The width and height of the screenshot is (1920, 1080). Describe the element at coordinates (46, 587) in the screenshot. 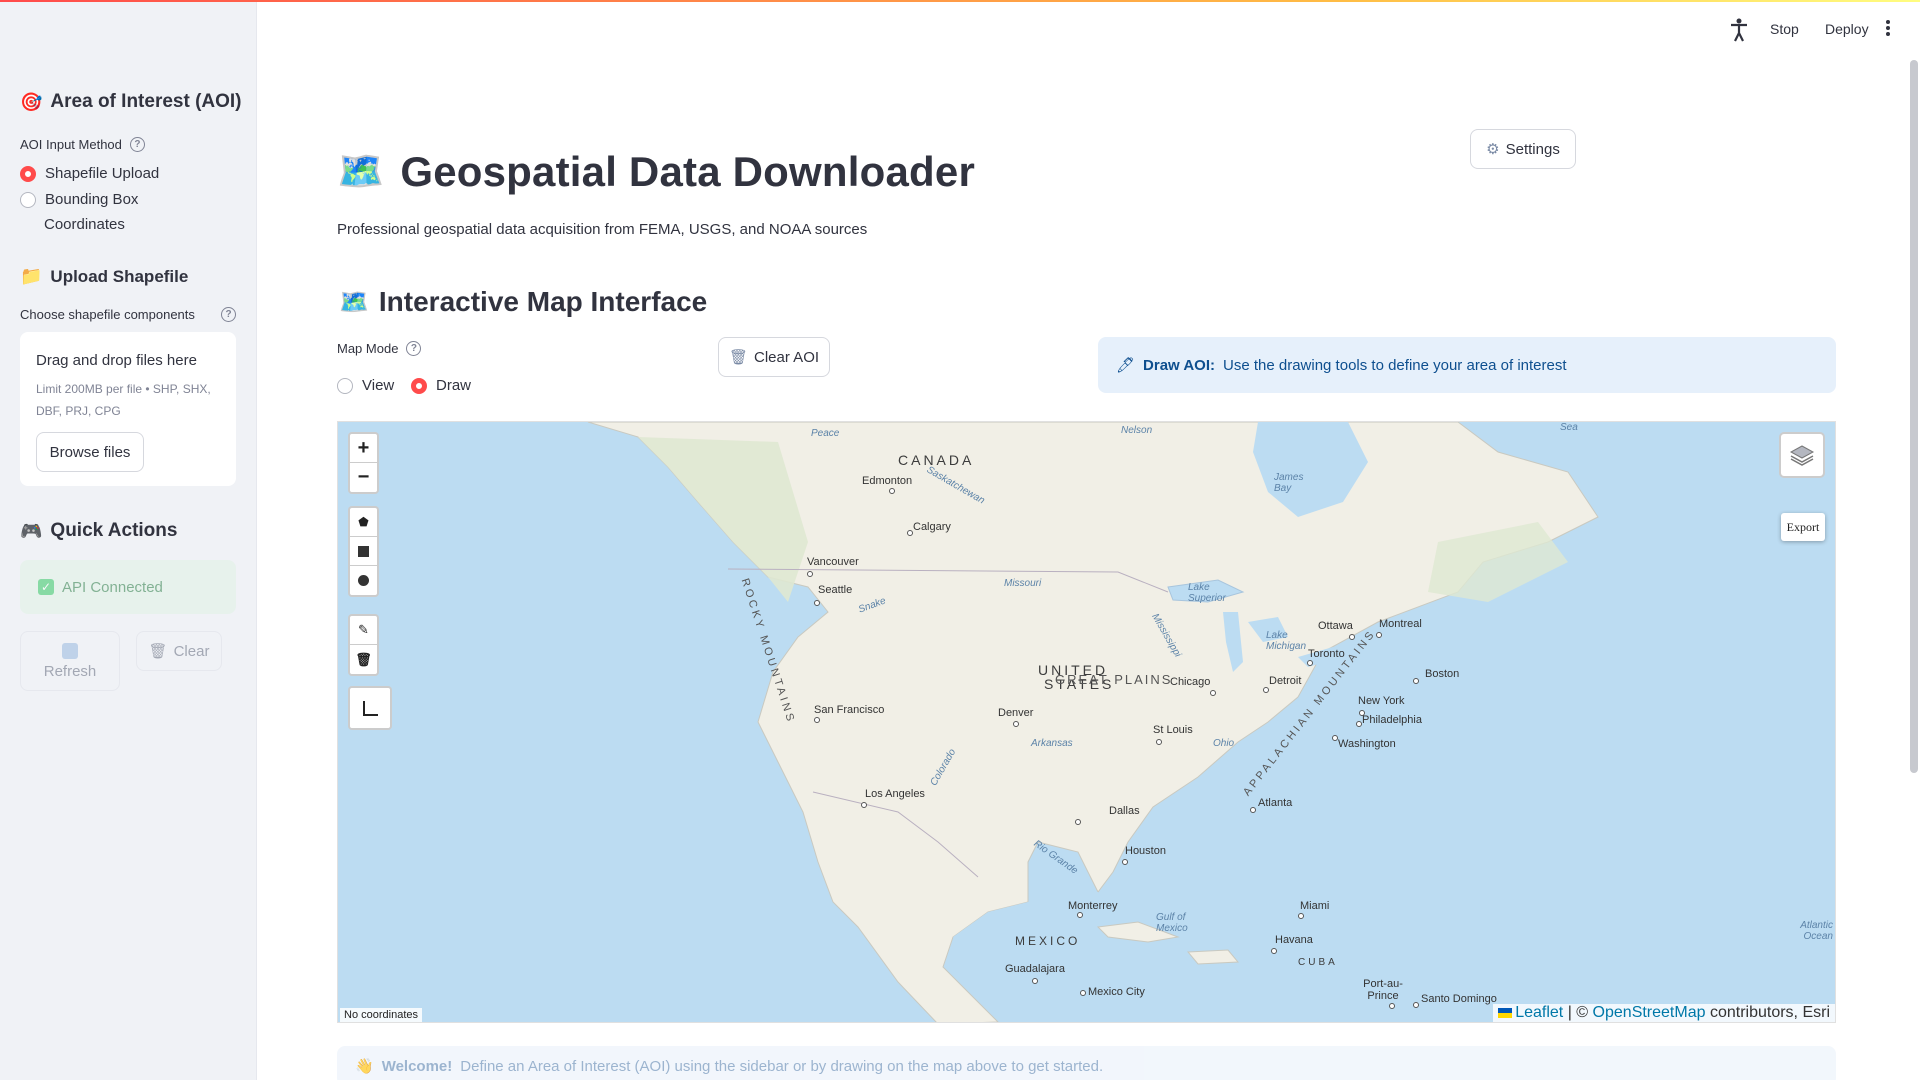

I see `check-icon: ✓` at that location.